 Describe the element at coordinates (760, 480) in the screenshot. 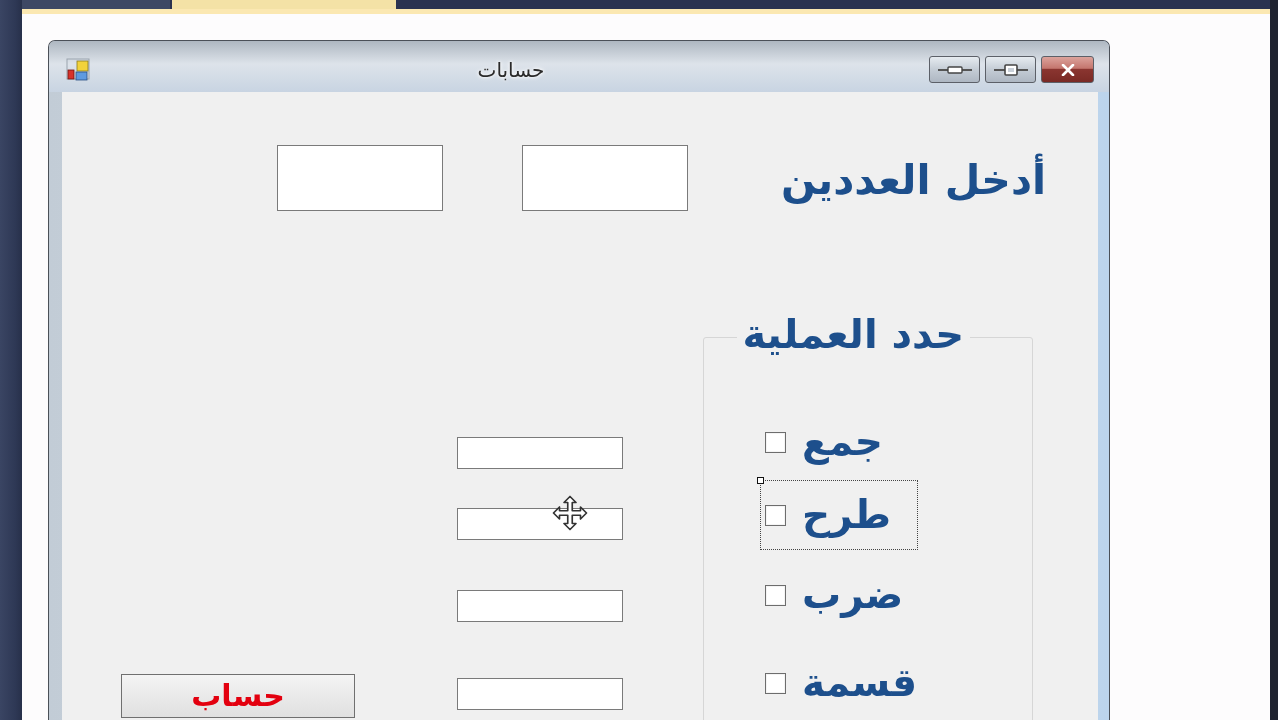

I see `resize-handle-icon` at that location.